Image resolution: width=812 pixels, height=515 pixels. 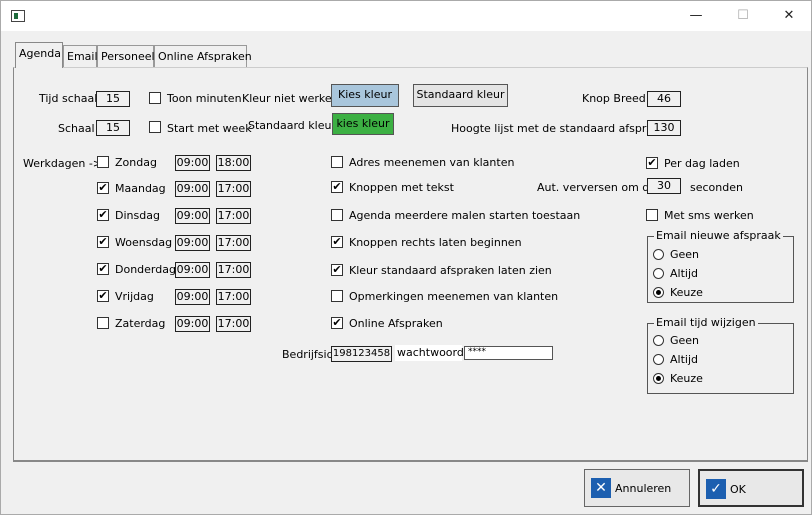 I want to click on kleur-niet-werken-label: Kleur niet werken, so click(x=290, y=98).